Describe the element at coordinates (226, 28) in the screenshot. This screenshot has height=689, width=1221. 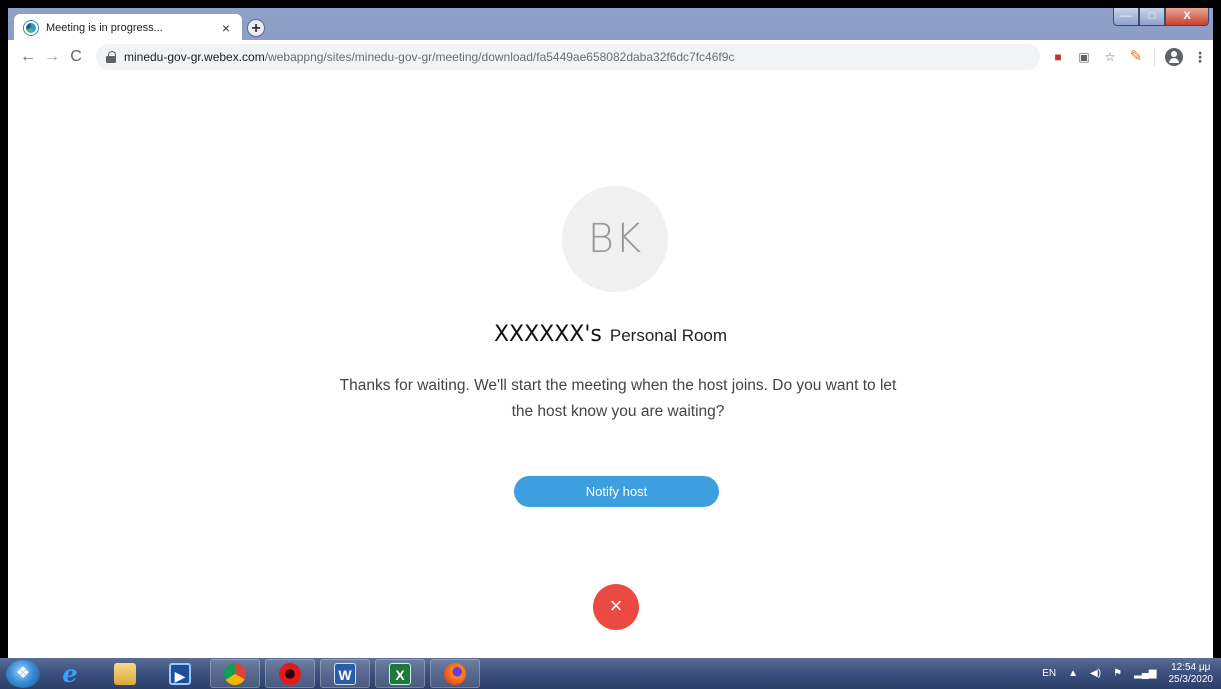
I see `tab-close-button: ×` at that location.